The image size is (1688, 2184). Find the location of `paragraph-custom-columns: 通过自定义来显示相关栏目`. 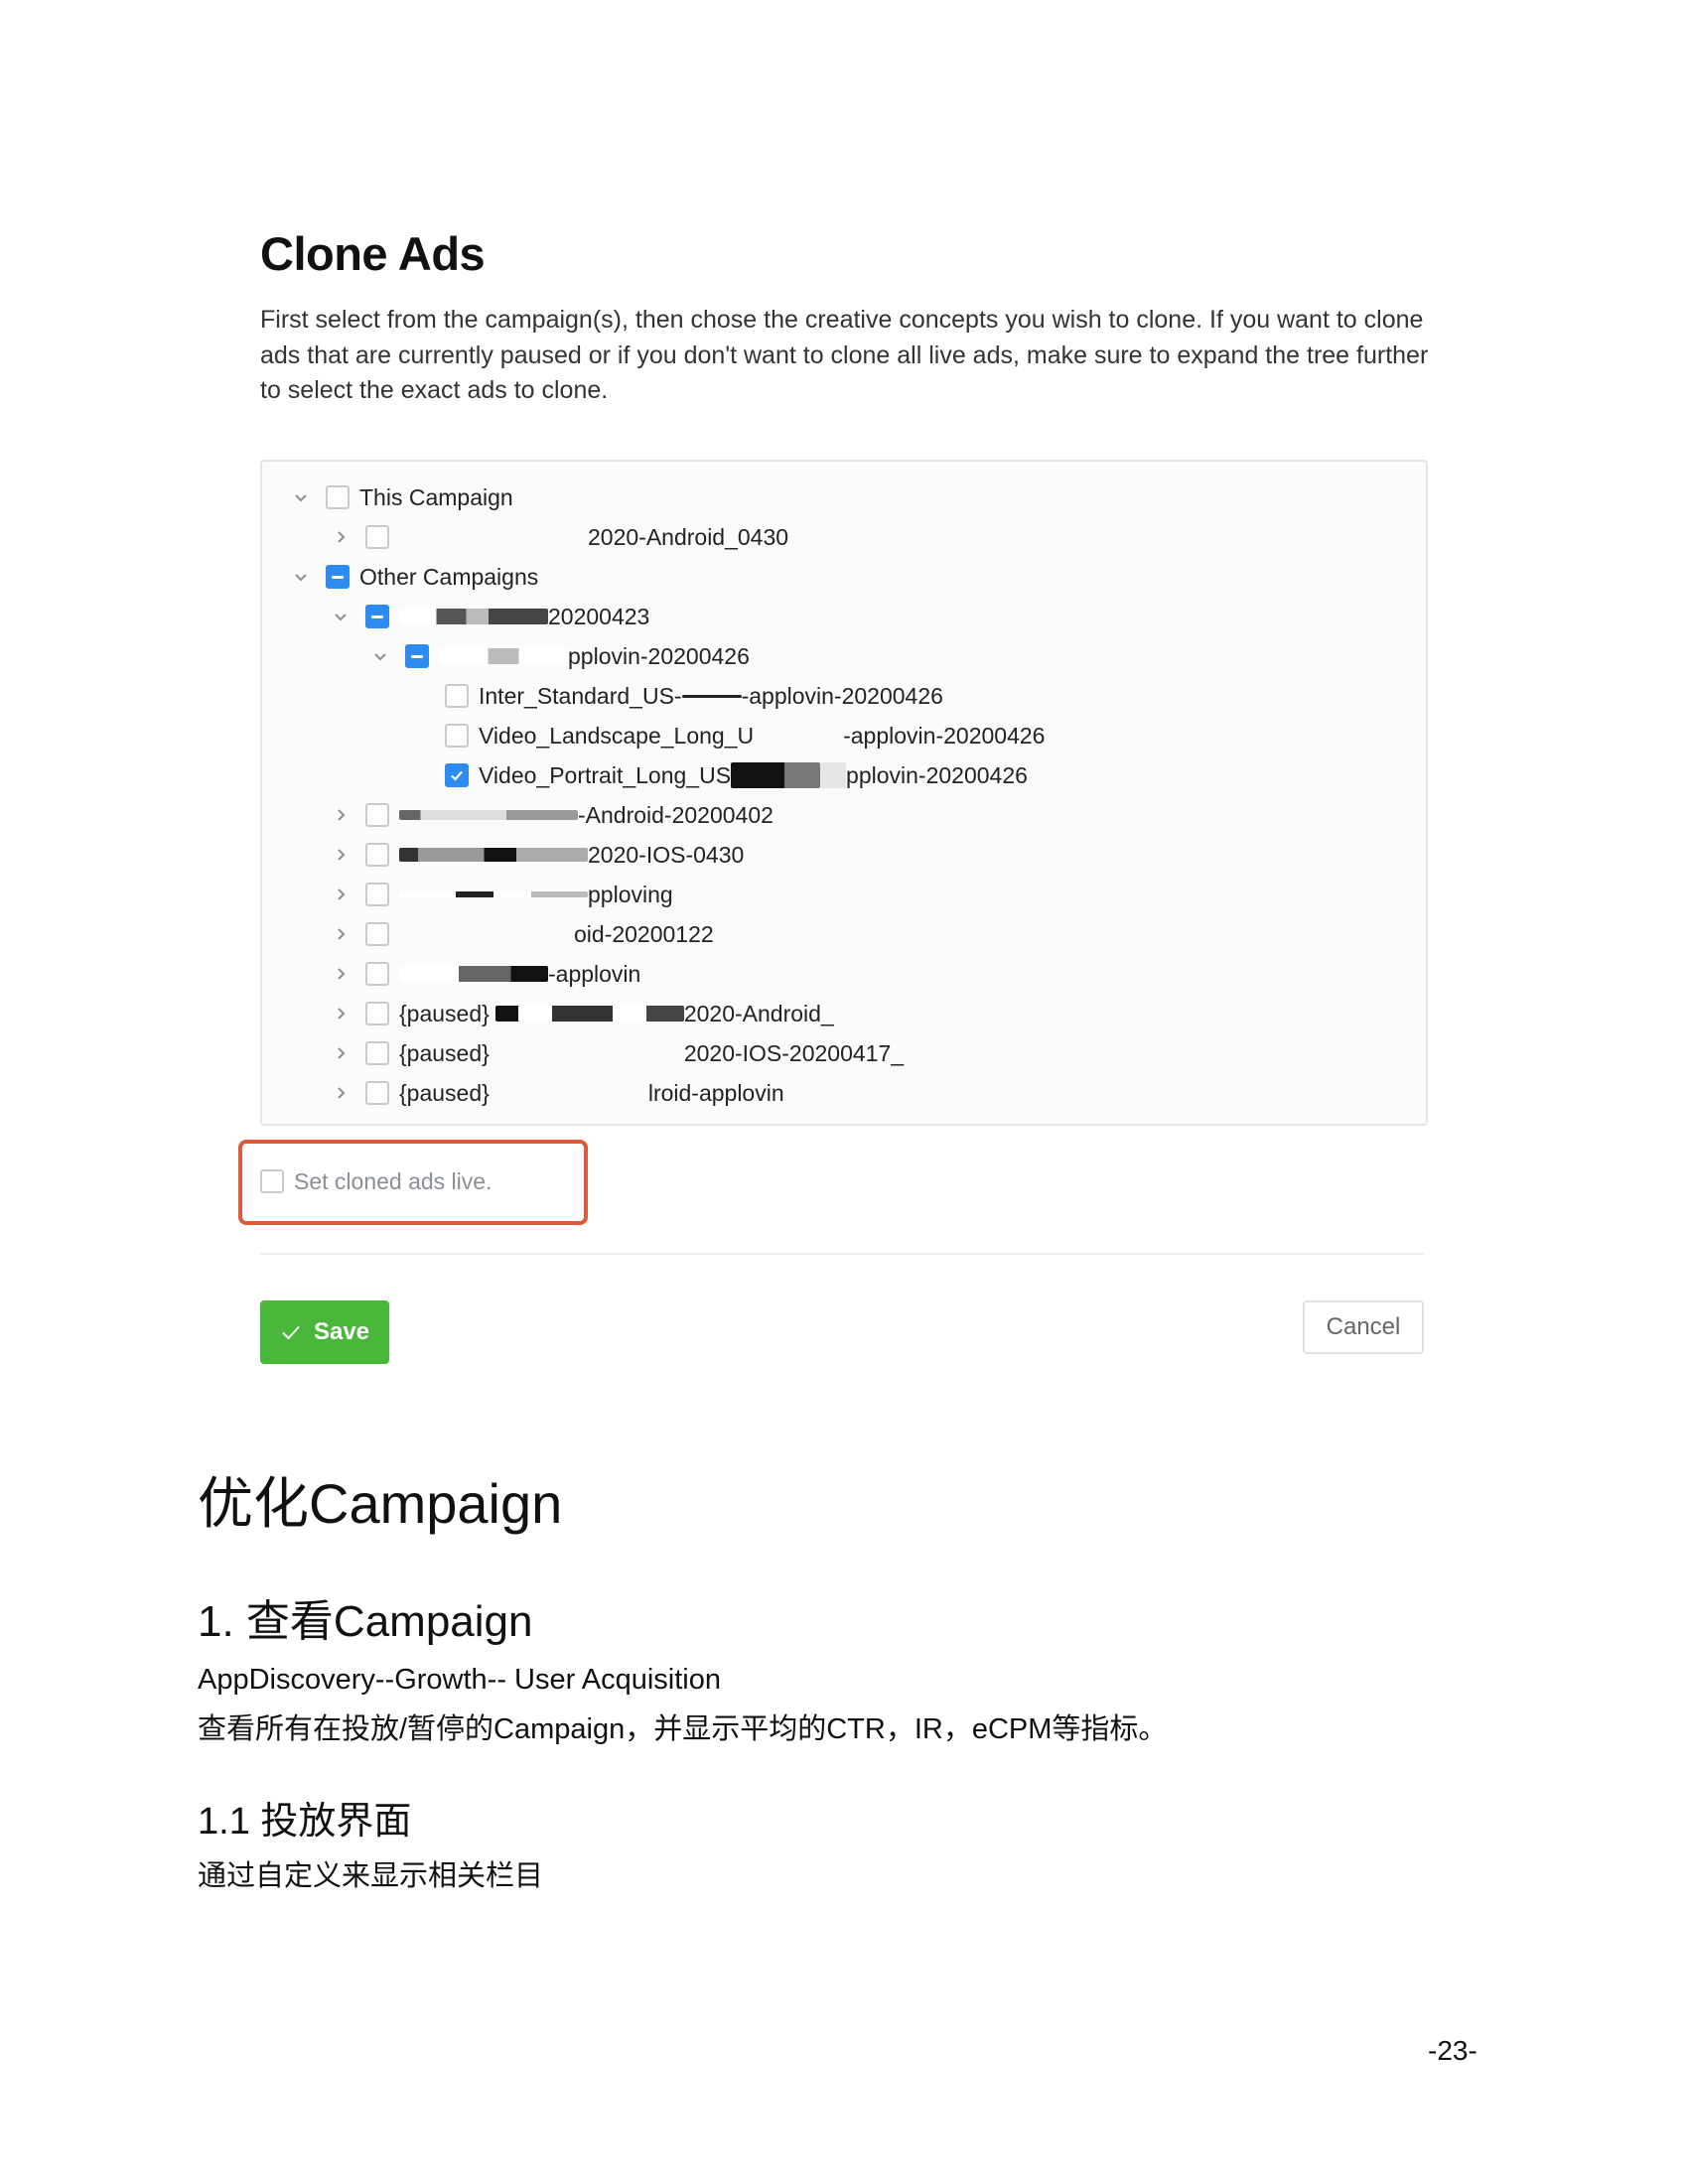

paragraph-custom-columns: 通过自定义来显示相关栏目 is located at coordinates (371, 1876).